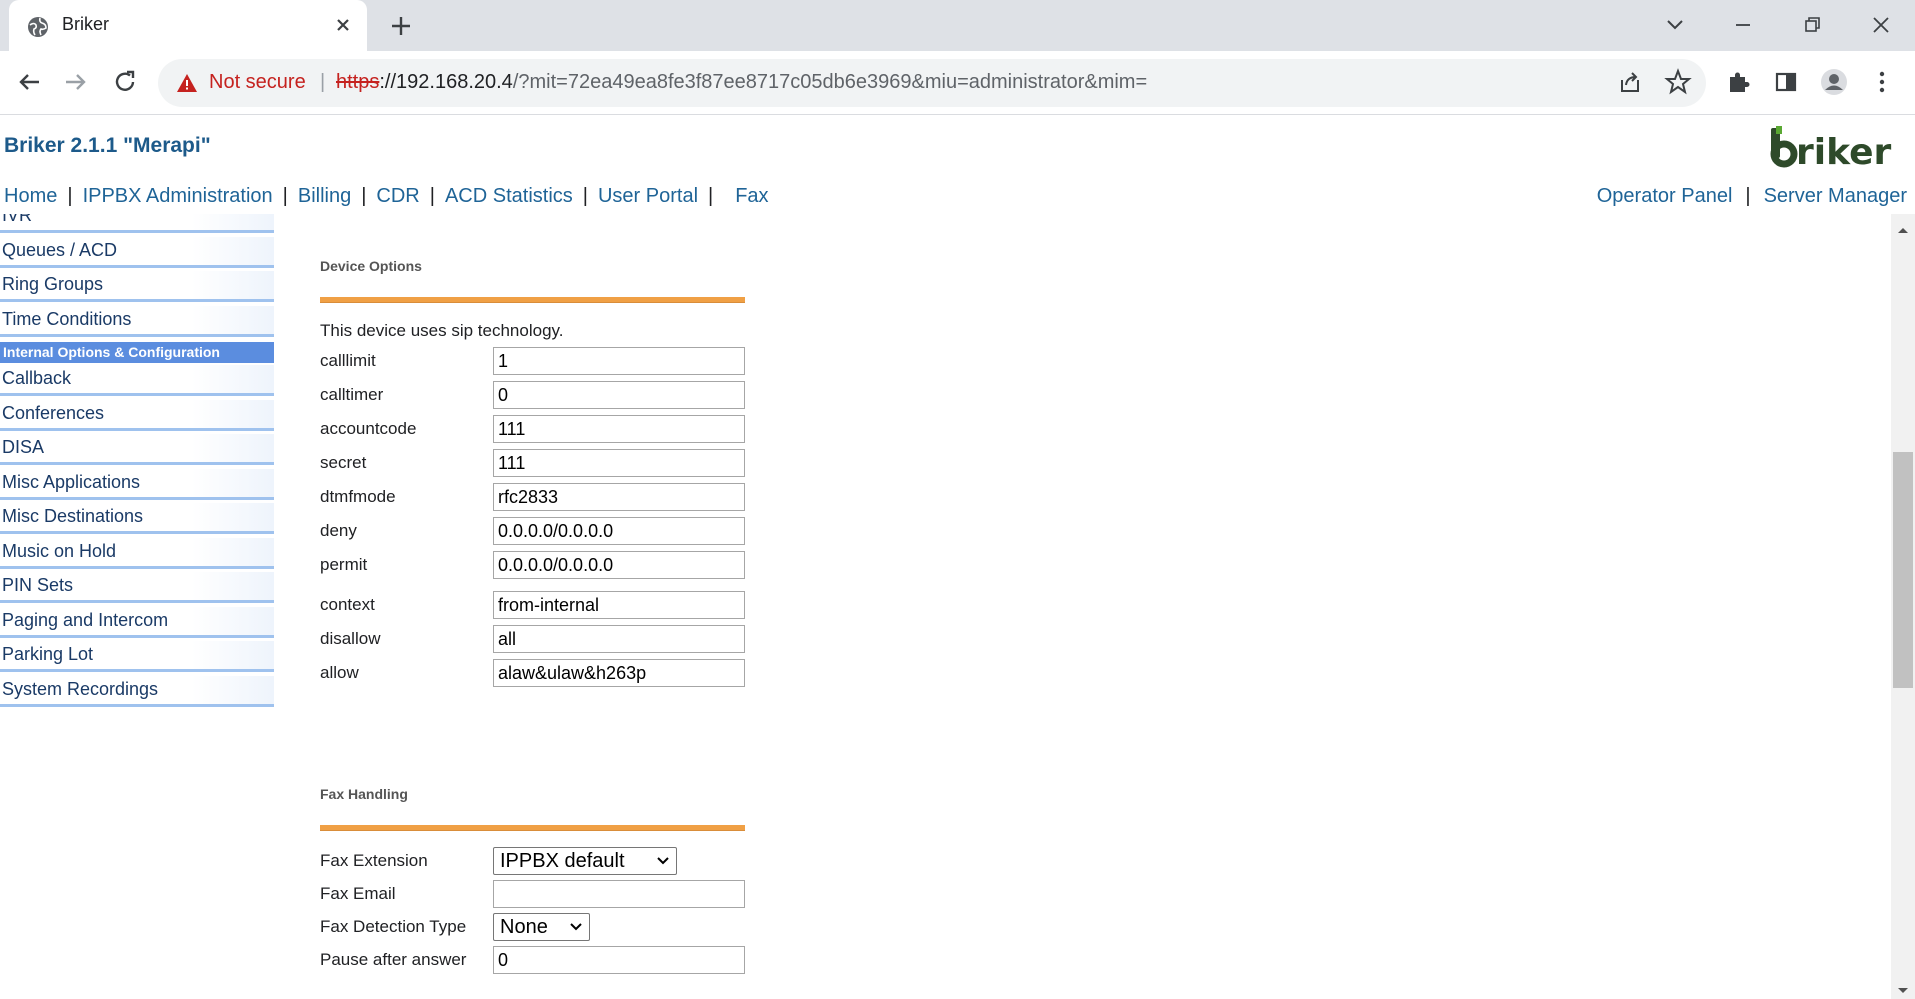  What do you see at coordinates (619, 463) in the screenshot?
I see `secret-input: 111` at bounding box center [619, 463].